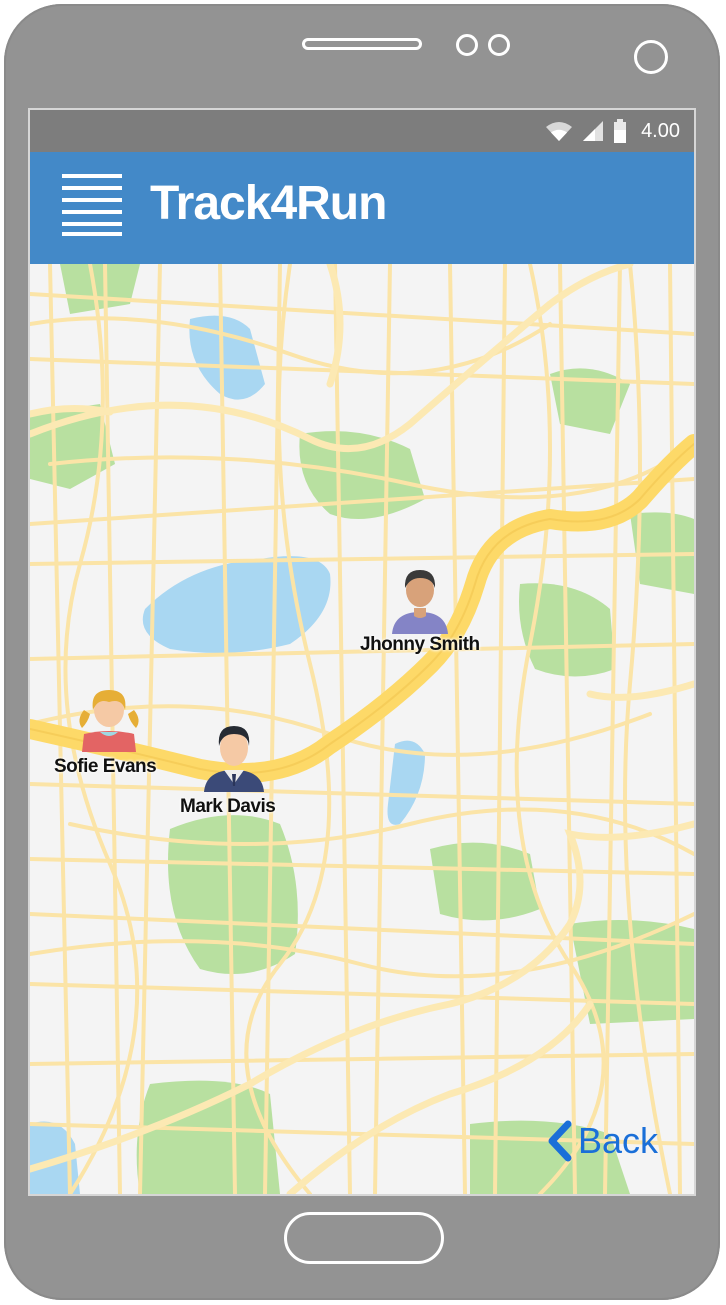 Image resolution: width=726 pixels, height=1305 pixels. I want to click on girl-pigtails-avatar, so click(109, 721).